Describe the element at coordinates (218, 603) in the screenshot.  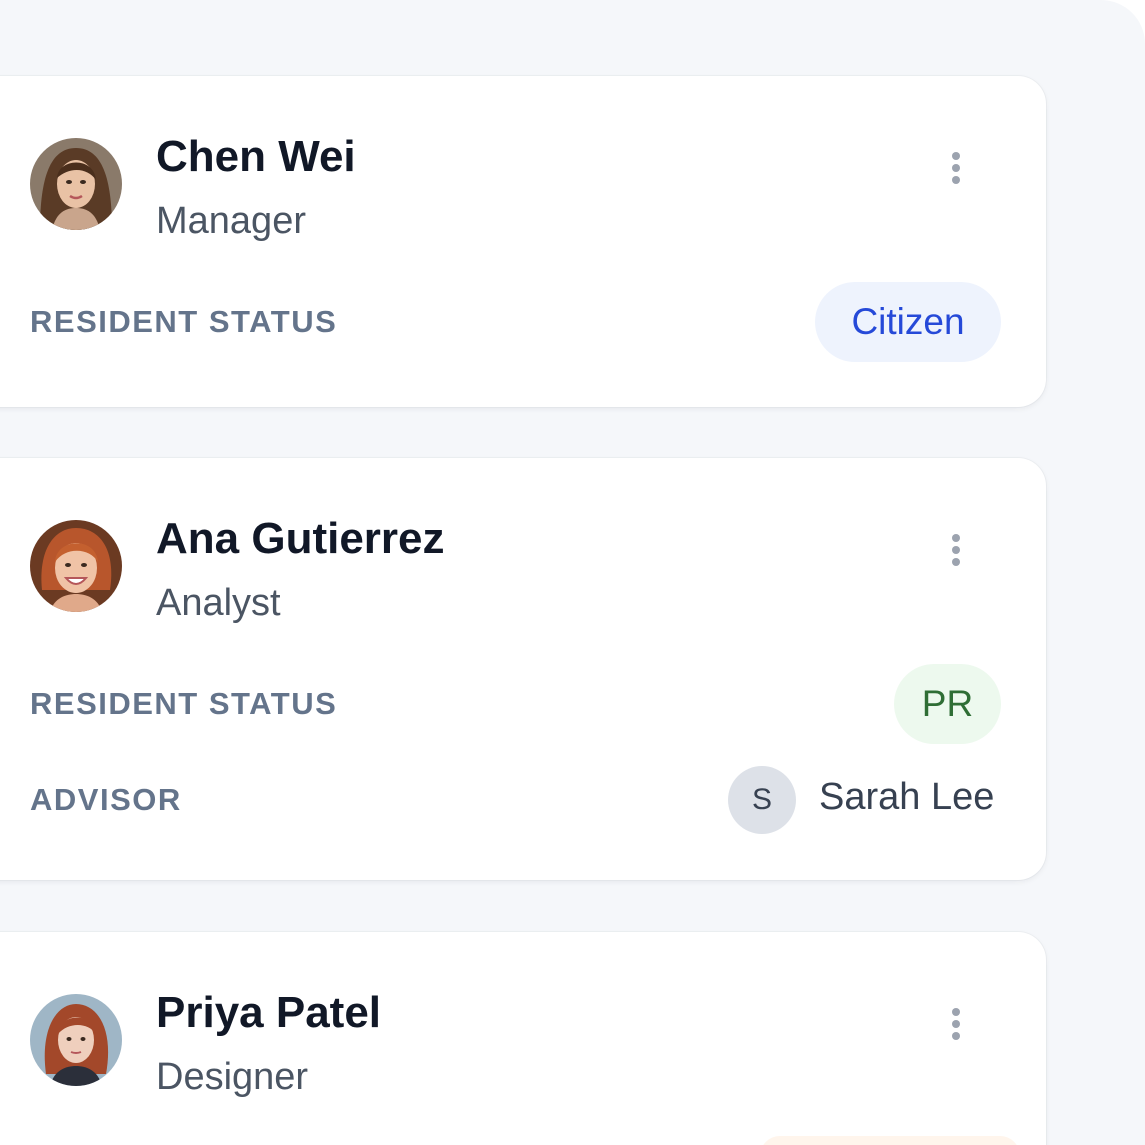
I see `contact-role: Analyst` at that location.